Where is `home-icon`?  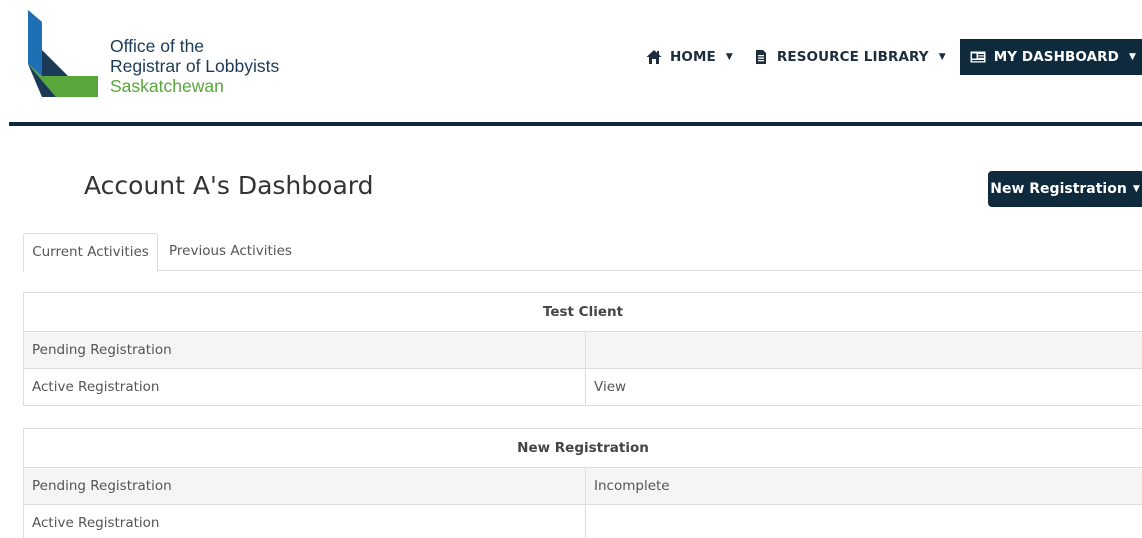 home-icon is located at coordinates (654, 57).